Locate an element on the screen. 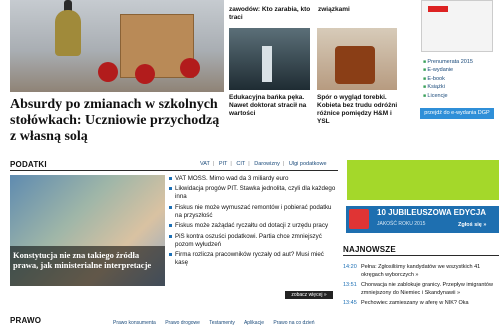 This screenshot has height=329, width=499. magazine-item: Prenumerata 2015 is located at coordinates (448, 62).